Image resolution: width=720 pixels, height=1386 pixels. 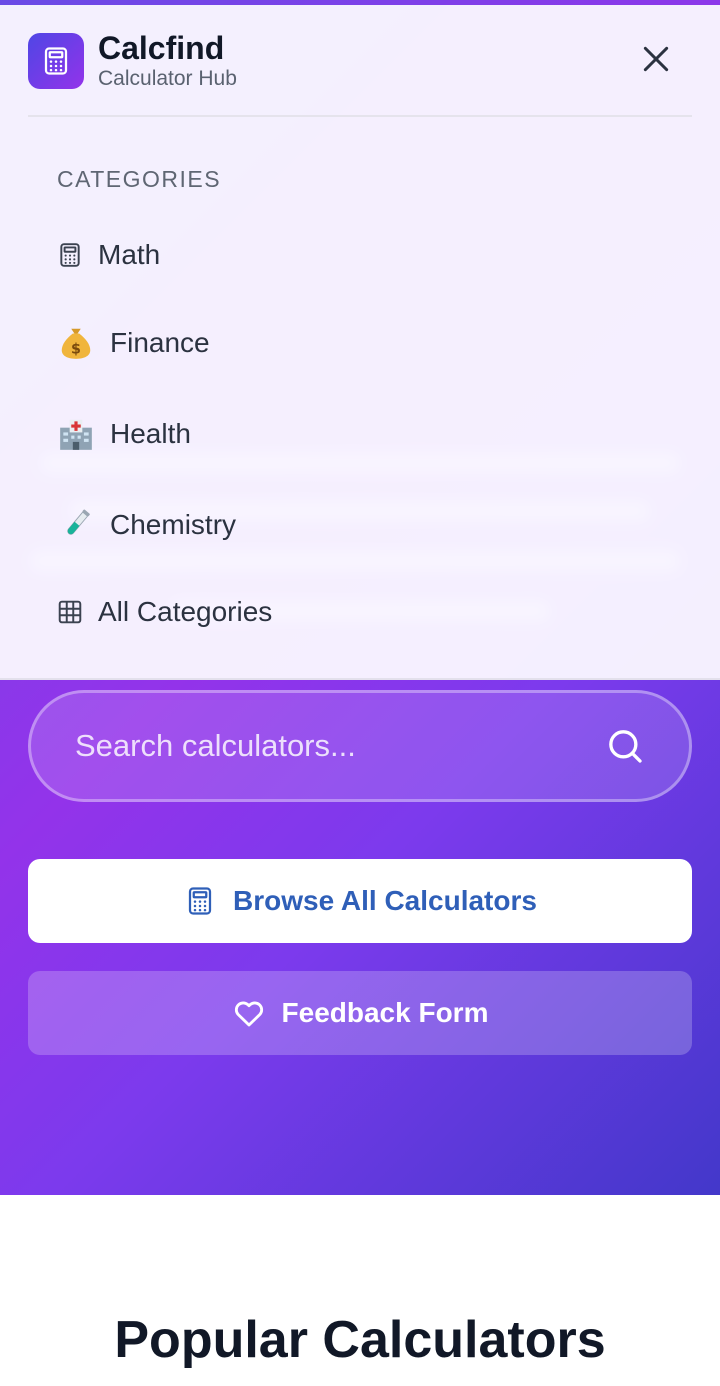 What do you see at coordinates (385, 1012) in the screenshot?
I see `feedback-form-label: Feedback Form` at bounding box center [385, 1012].